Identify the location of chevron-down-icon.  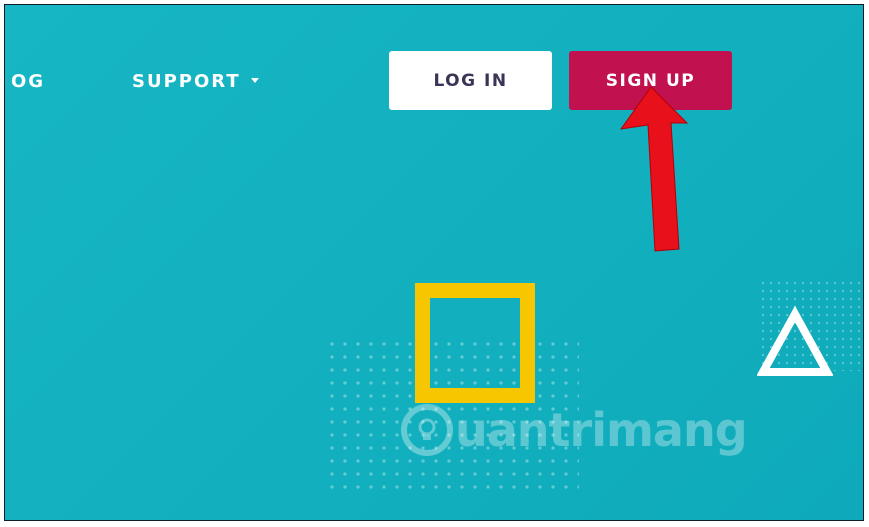
(254, 80).